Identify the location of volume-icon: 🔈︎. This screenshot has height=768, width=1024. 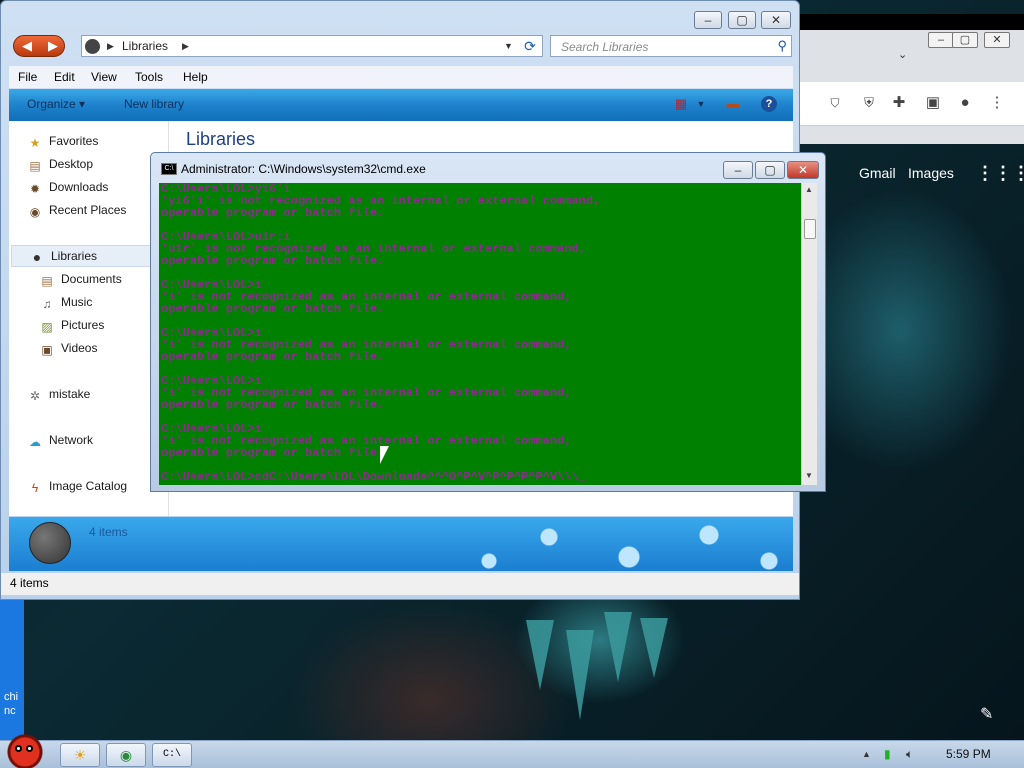
(909, 754).